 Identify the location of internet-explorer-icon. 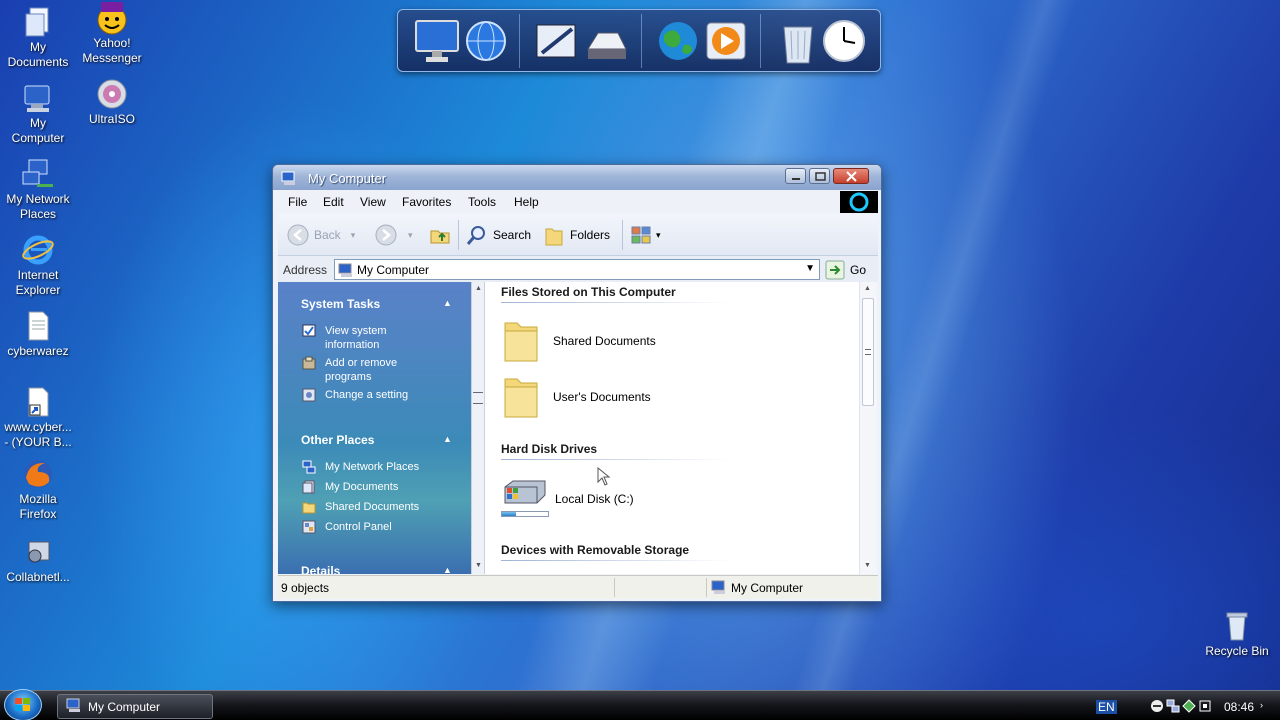
(38, 250).